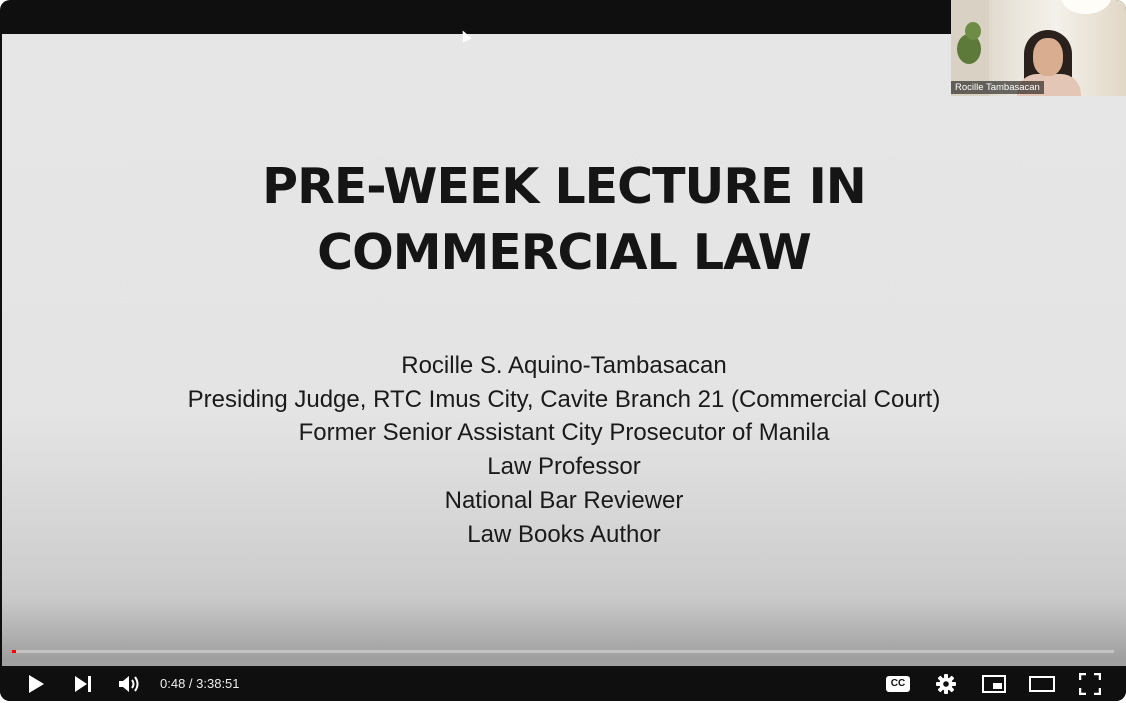 The width and height of the screenshot is (1126, 703). I want to click on volume-icon, so click(129, 683).